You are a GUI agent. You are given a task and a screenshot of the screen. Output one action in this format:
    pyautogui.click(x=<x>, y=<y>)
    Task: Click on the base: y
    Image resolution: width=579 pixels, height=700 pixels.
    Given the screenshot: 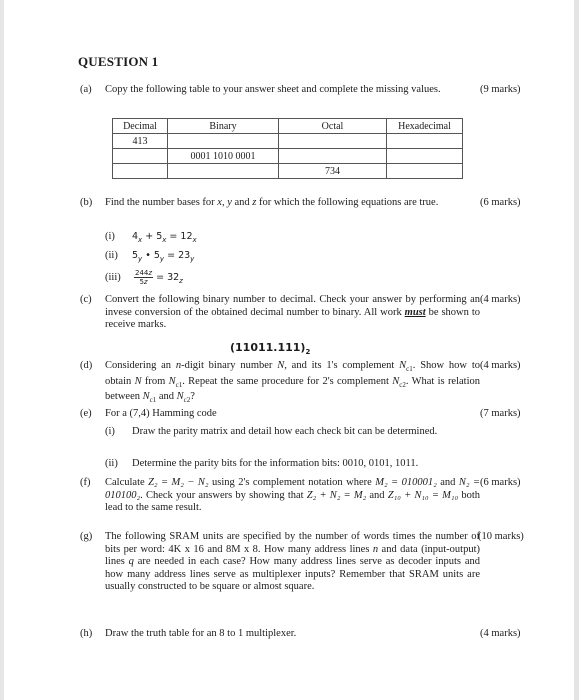 What is the action you would take?
    pyautogui.click(x=192, y=258)
    